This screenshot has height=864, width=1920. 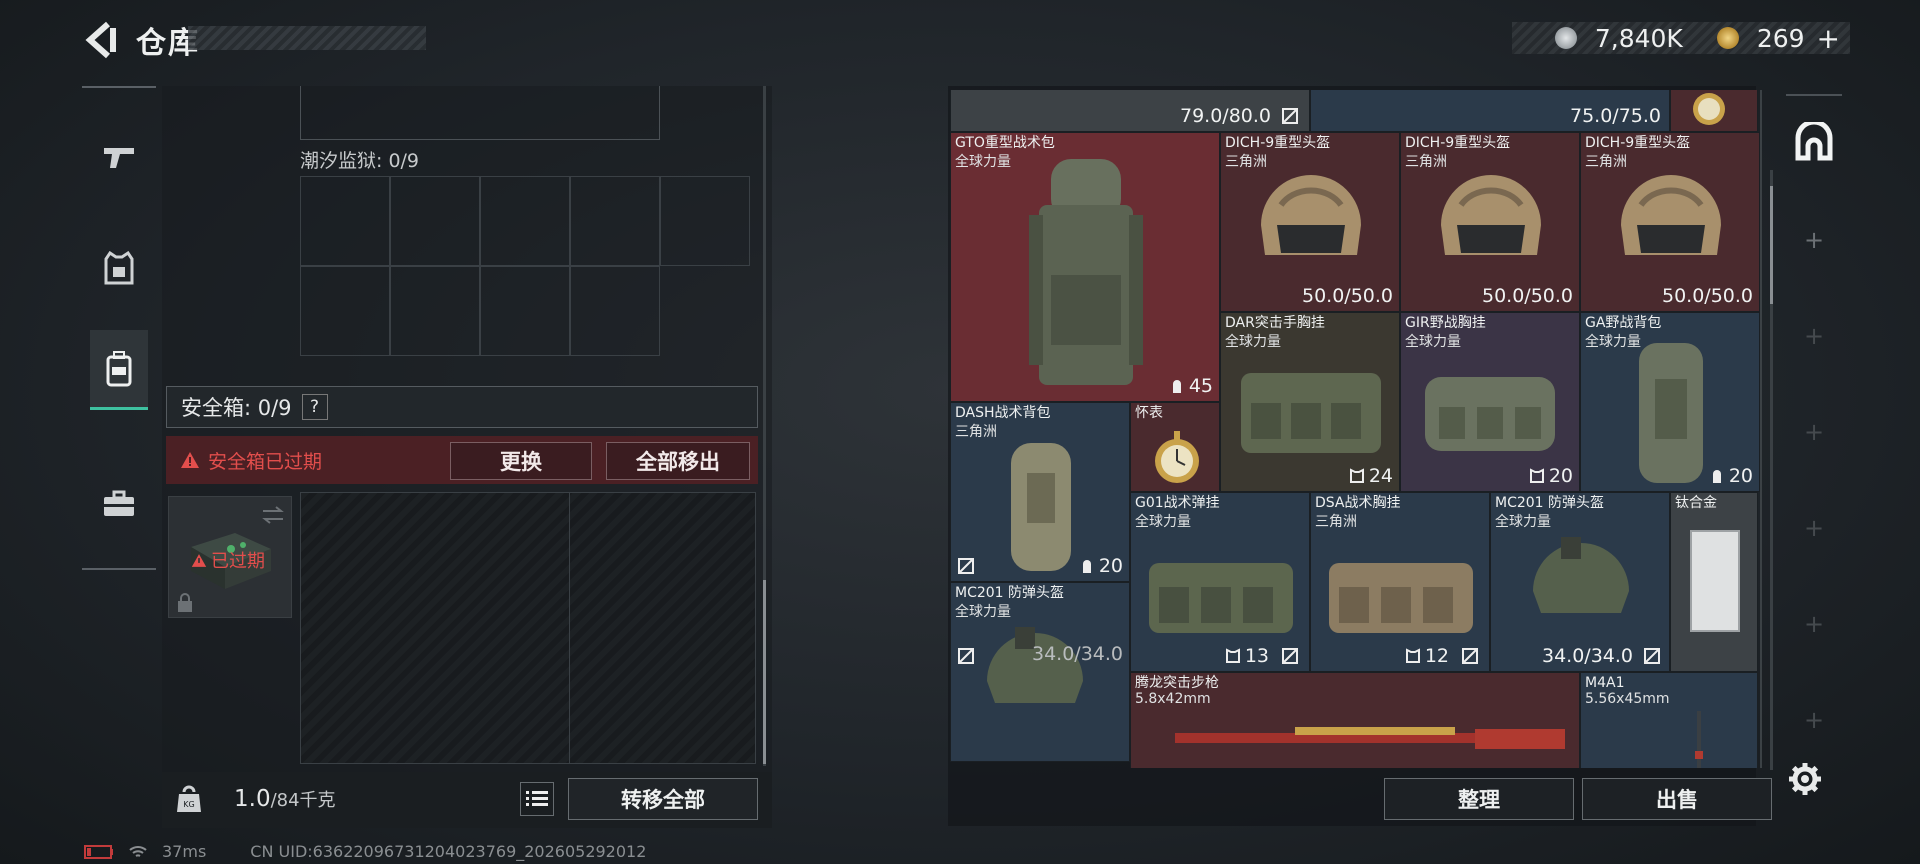 I want to click on item-durability: 75.0/75.0, so click(x=1615, y=116).